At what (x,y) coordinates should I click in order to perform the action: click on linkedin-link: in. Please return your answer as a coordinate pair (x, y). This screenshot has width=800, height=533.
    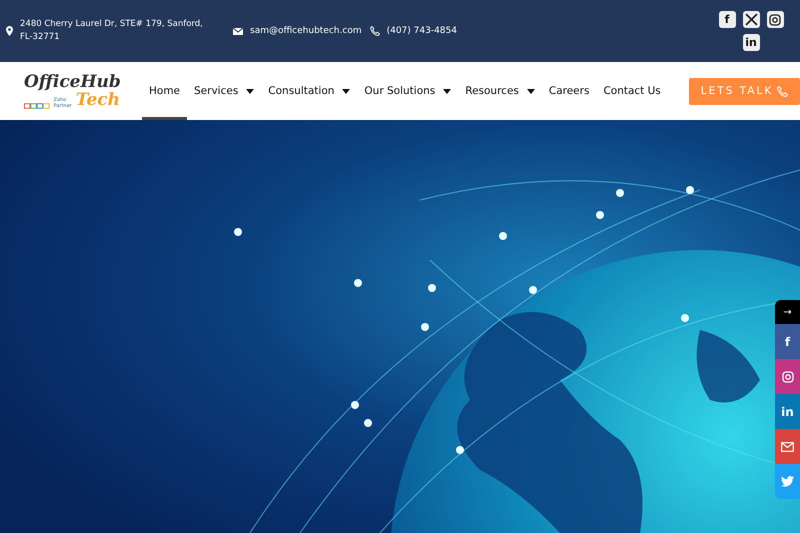
    Looking at the image, I should click on (751, 42).